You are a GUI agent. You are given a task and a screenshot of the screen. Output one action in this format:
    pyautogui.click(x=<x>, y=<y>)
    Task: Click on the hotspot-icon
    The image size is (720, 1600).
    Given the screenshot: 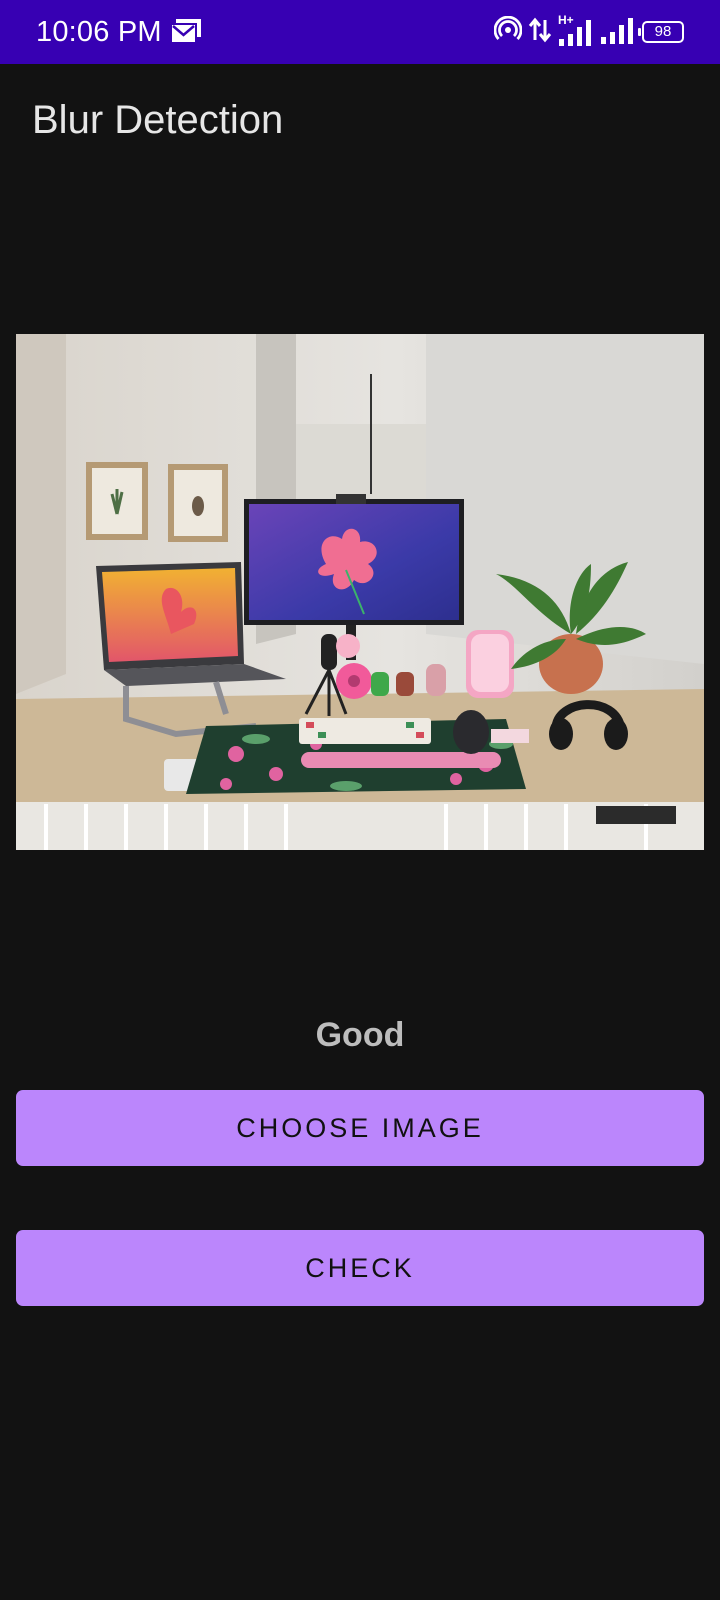 What is the action you would take?
    pyautogui.click(x=508, y=32)
    